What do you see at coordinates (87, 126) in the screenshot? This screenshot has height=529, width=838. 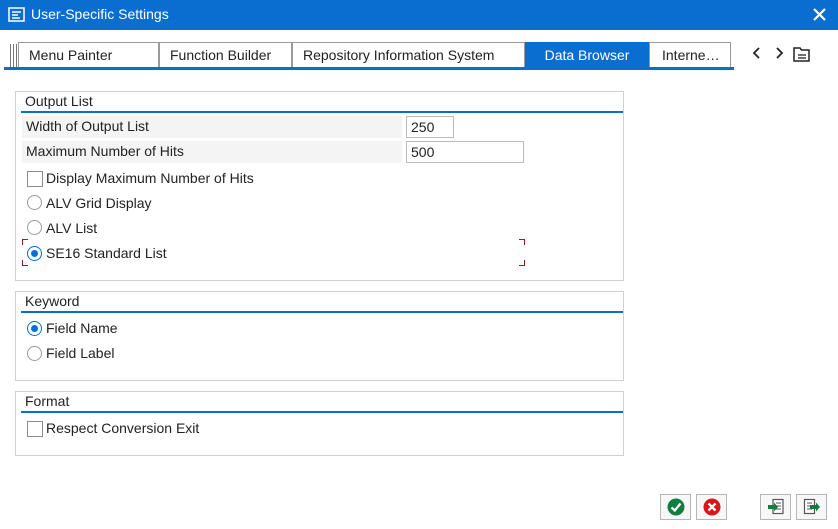 I see `width-of-output-list-label: Width of Output List` at bounding box center [87, 126].